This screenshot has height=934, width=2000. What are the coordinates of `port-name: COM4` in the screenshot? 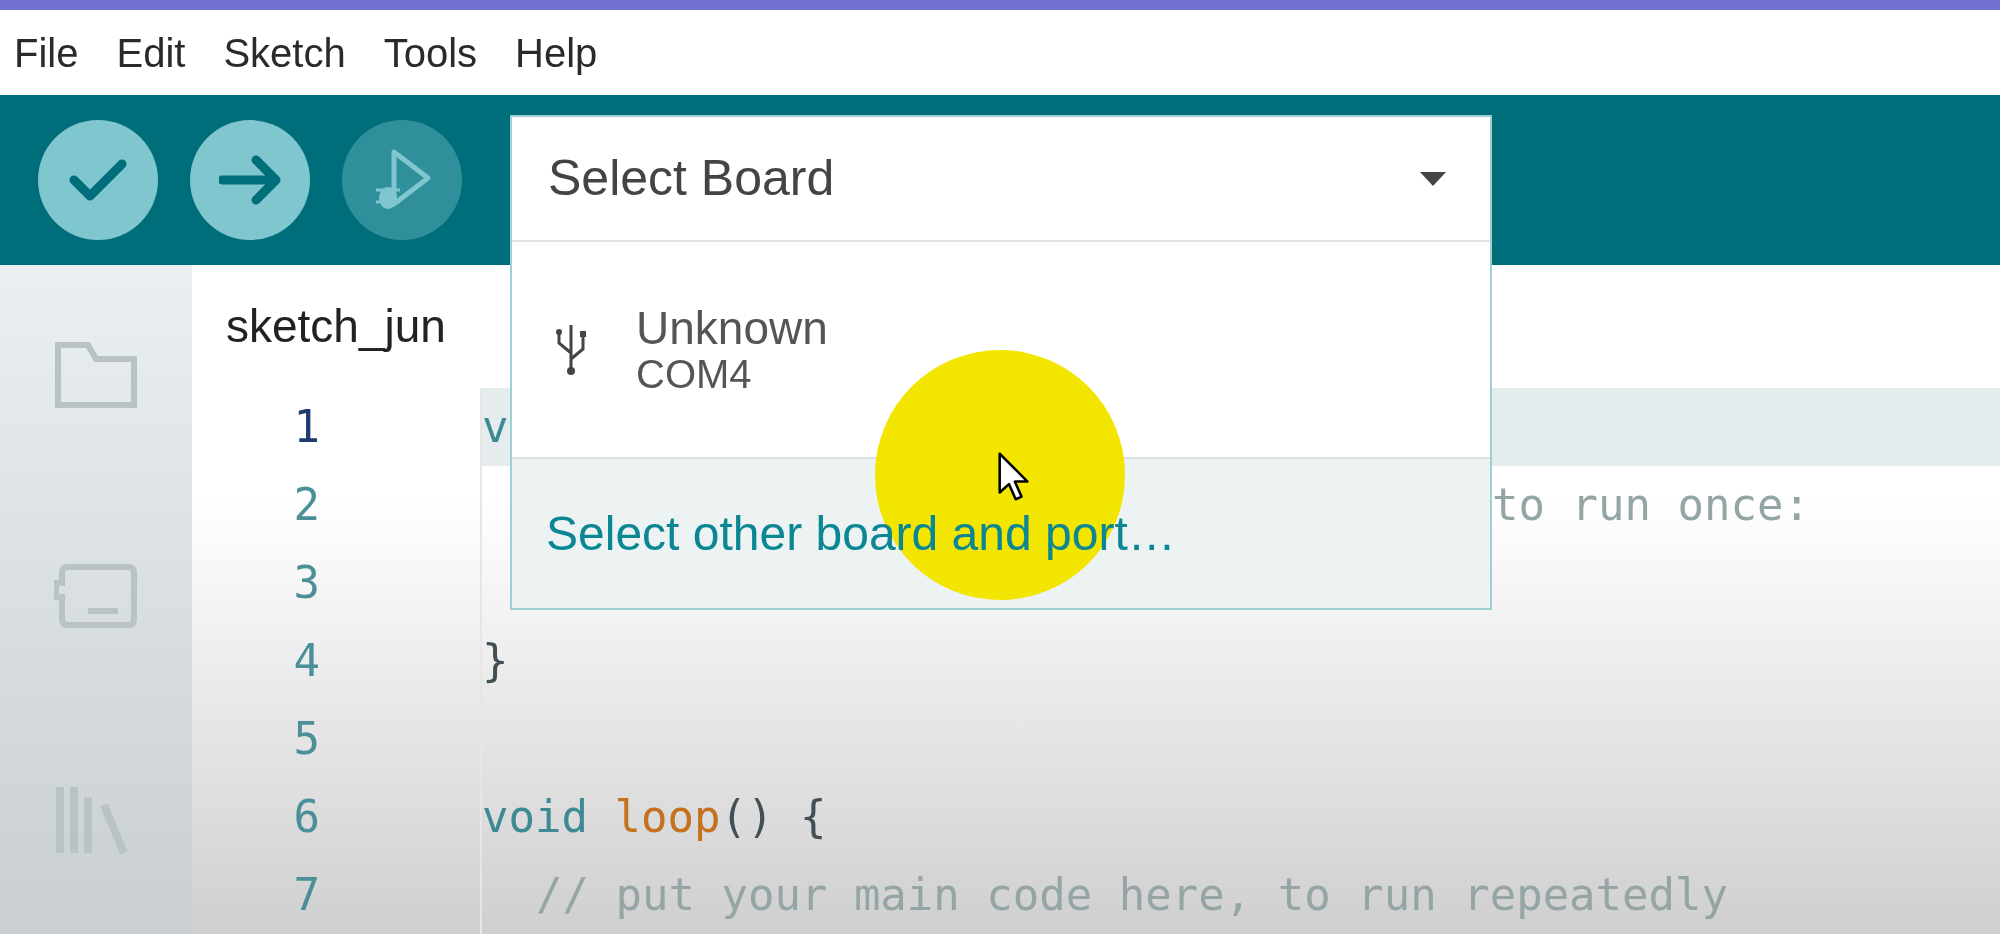 It's located at (694, 373).